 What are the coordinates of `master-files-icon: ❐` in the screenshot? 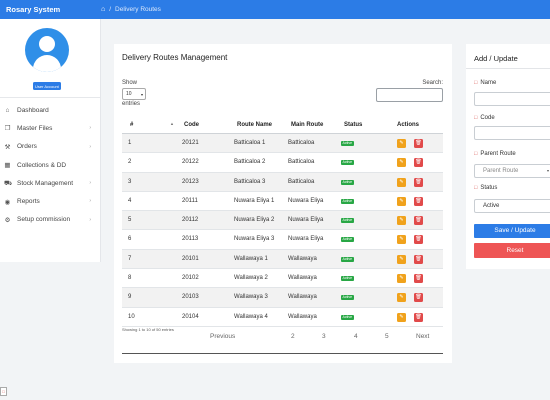 It's located at (7, 129).